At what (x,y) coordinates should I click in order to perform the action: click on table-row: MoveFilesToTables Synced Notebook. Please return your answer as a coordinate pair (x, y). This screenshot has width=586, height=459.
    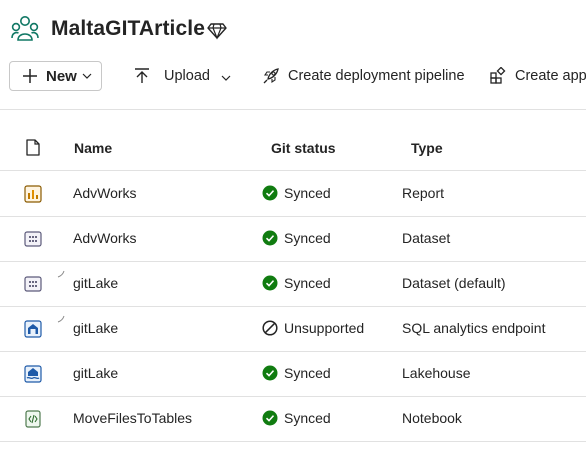
    Looking at the image, I should click on (293, 419).